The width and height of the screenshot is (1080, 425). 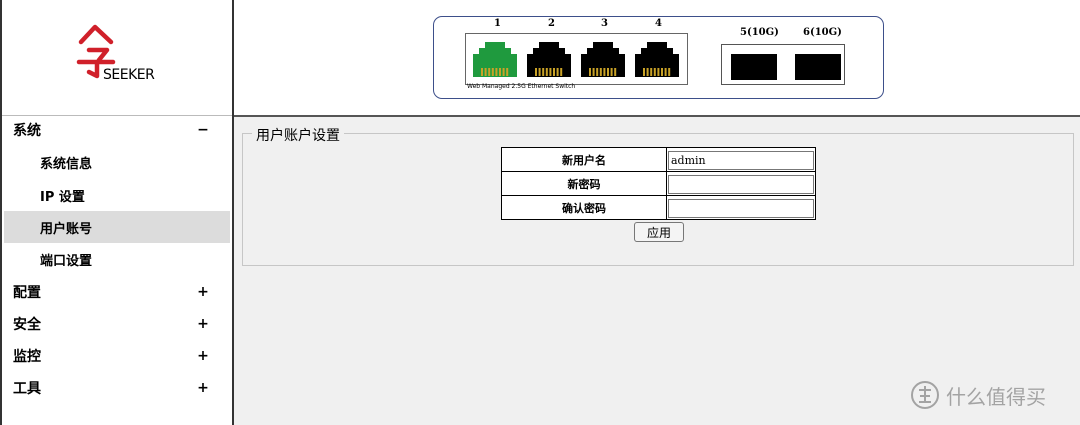 I want to click on sidebar-item-label: 系统信息, so click(x=66, y=164).